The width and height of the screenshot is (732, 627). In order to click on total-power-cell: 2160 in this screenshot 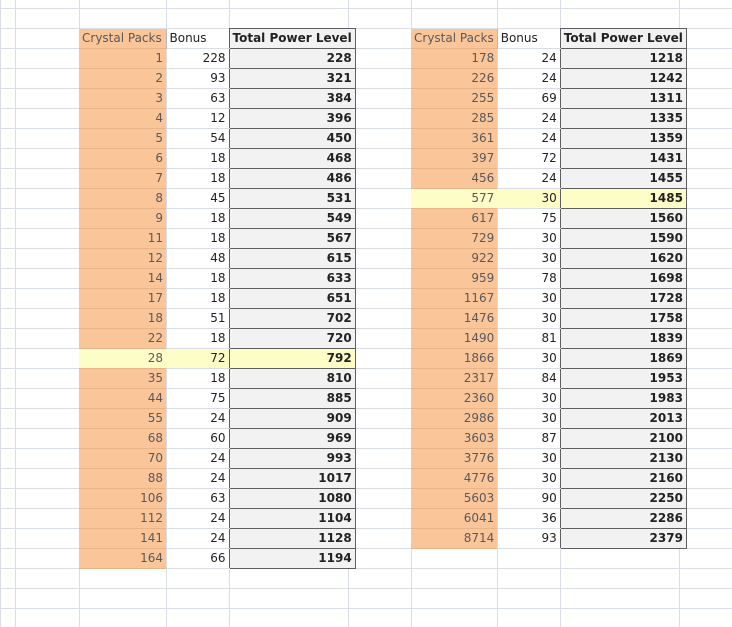, I will do `click(623, 478)`.